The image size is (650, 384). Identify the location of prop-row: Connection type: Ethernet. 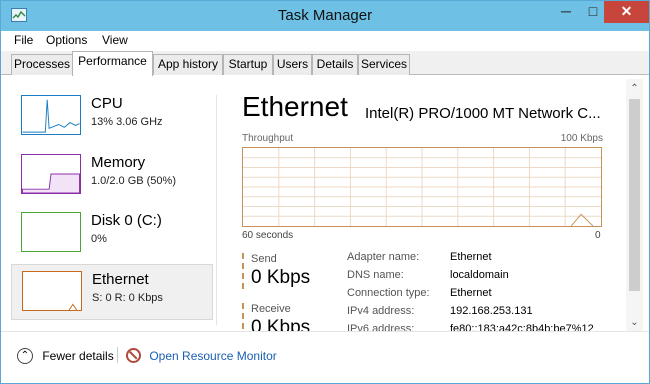
(482, 296).